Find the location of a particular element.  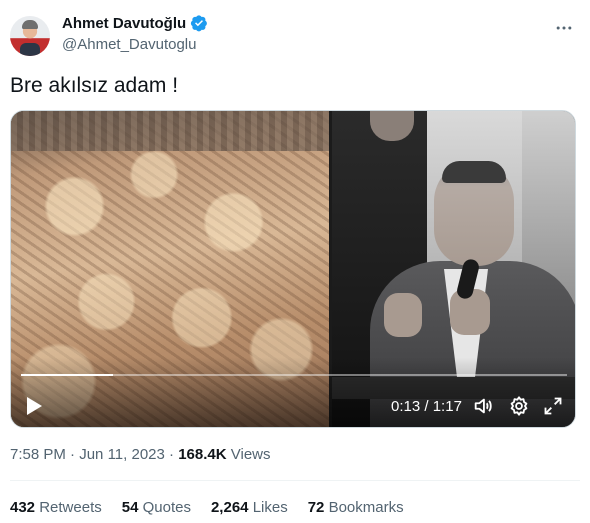

stat-retweets: 432 Retweets is located at coordinates (56, 507).